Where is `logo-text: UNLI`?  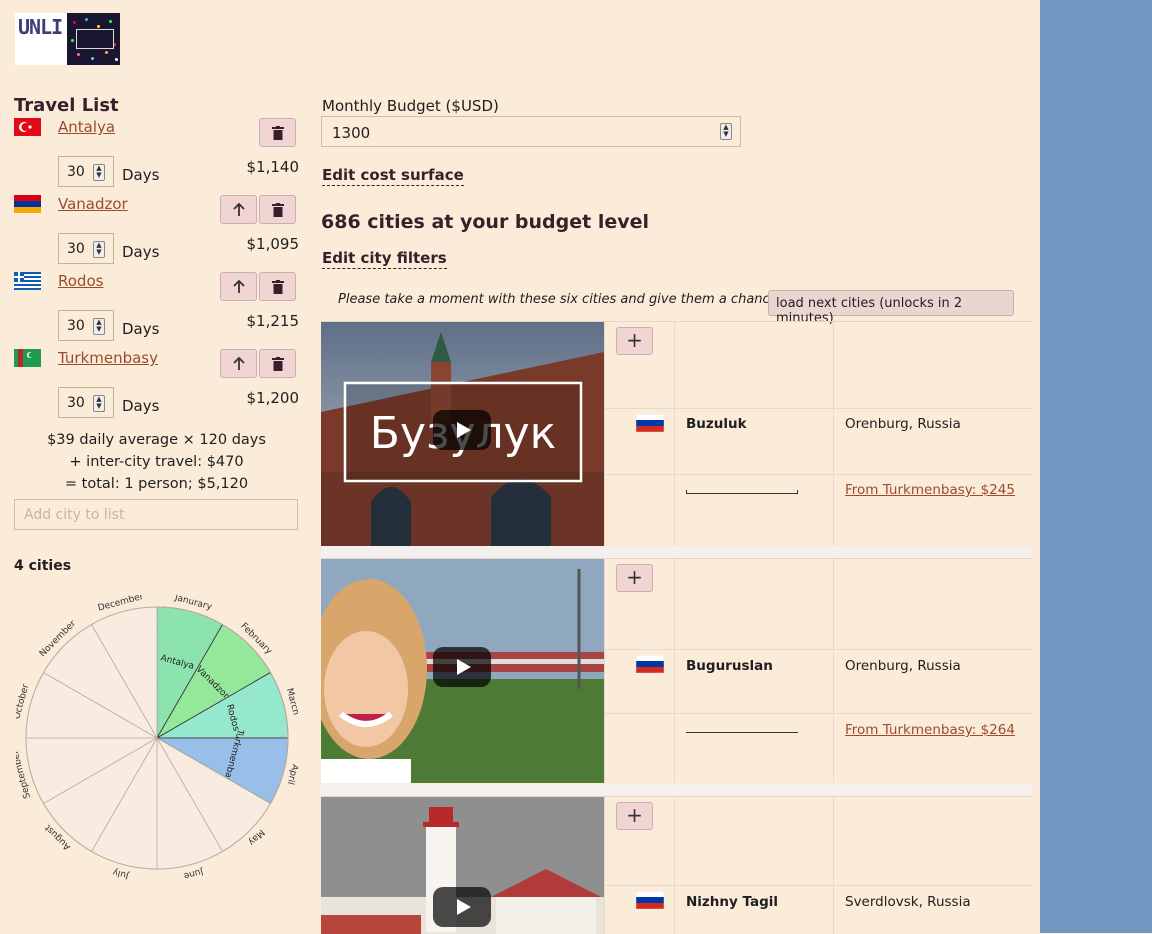 logo-text: UNLI is located at coordinates (41, 39).